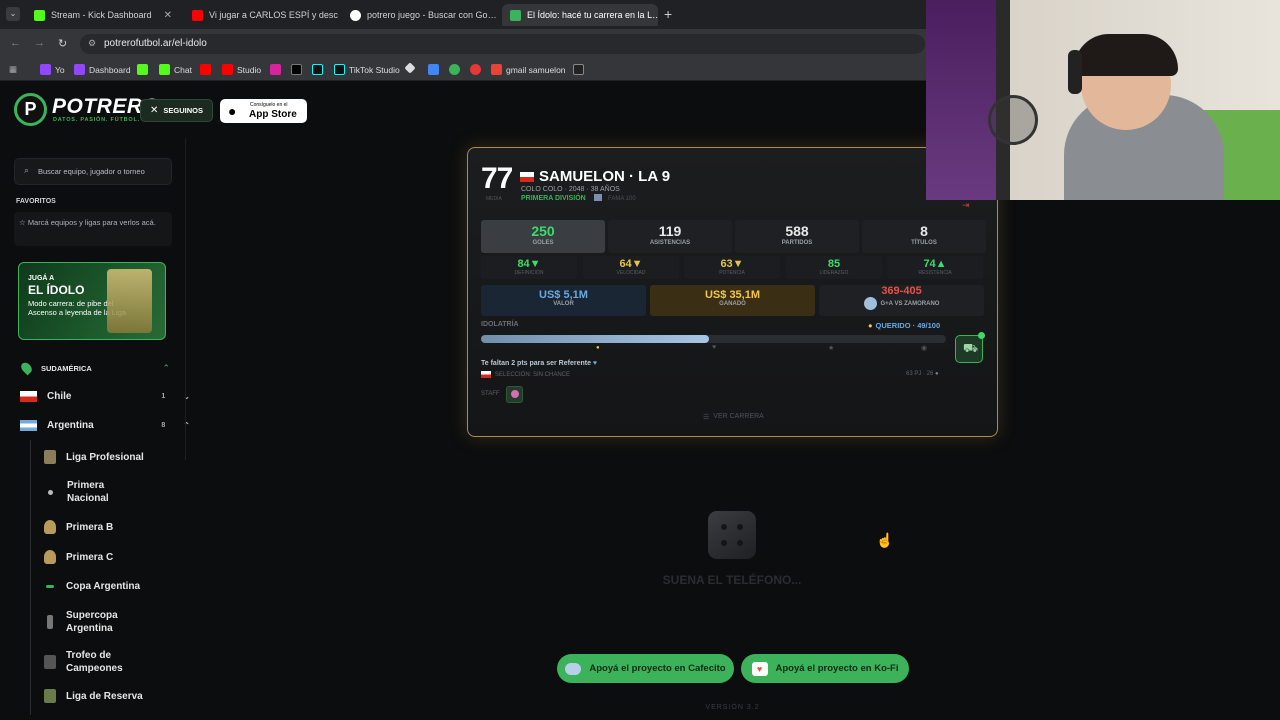  What do you see at coordinates (90, 557) in the screenshot?
I see `league-label: Primera C` at bounding box center [90, 557].